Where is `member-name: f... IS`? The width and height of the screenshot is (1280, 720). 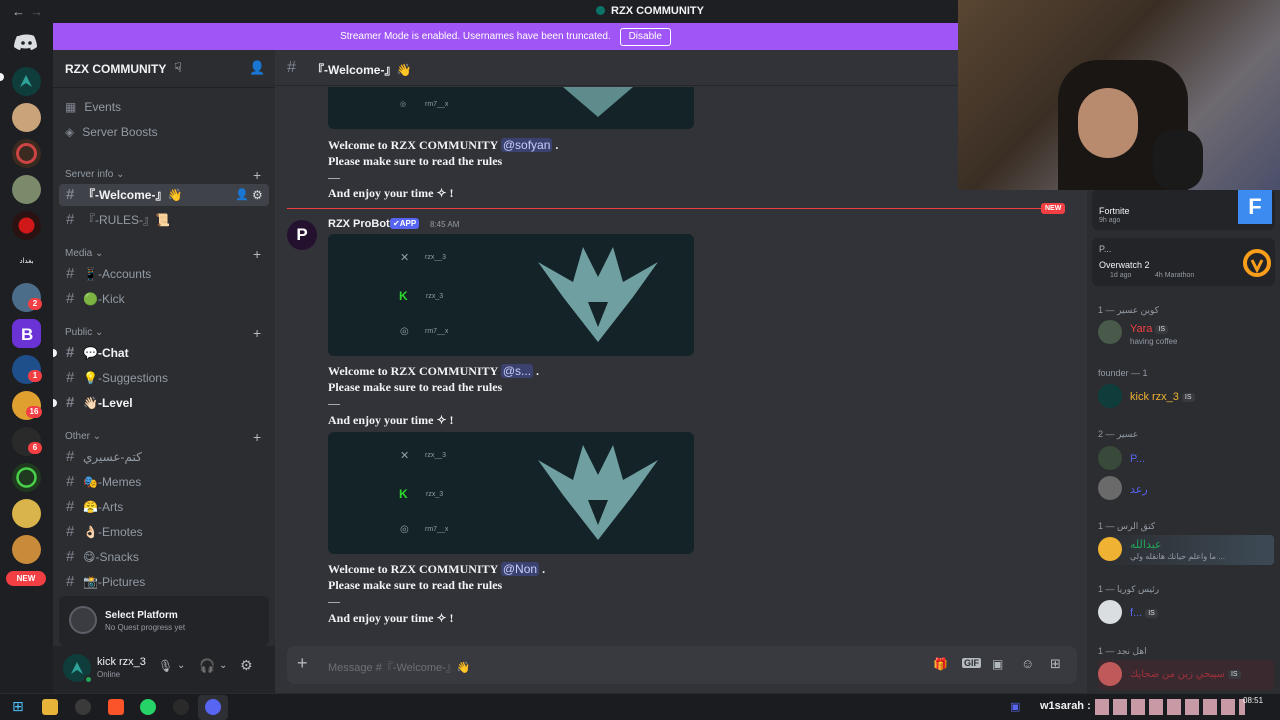
member-name: f... IS is located at coordinates (1144, 613).